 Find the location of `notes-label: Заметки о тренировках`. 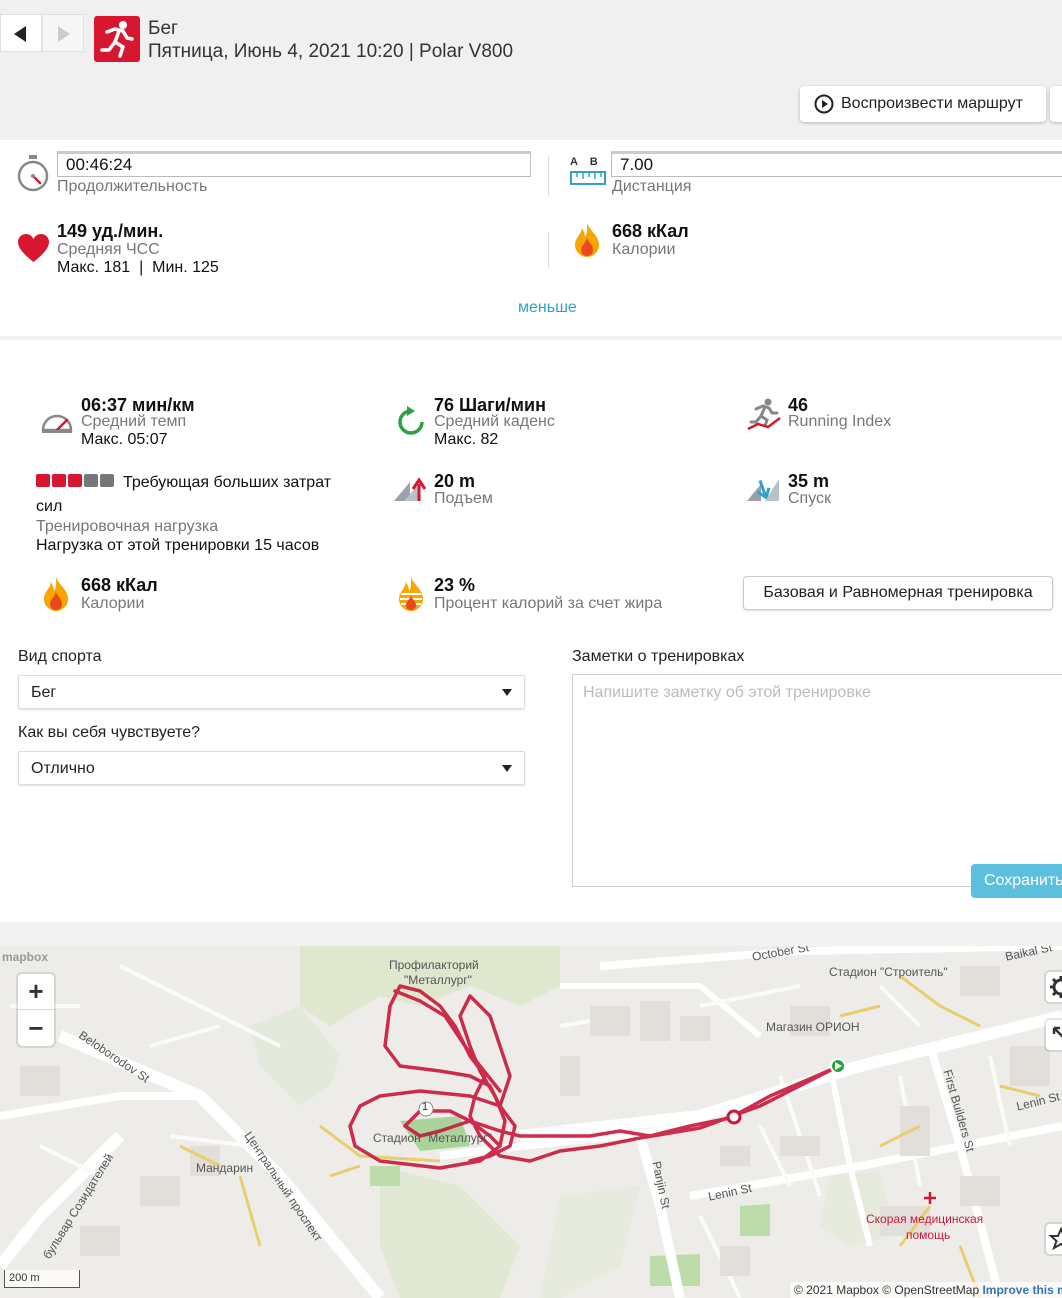

notes-label: Заметки о тренировках is located at coordinates (658, 656).